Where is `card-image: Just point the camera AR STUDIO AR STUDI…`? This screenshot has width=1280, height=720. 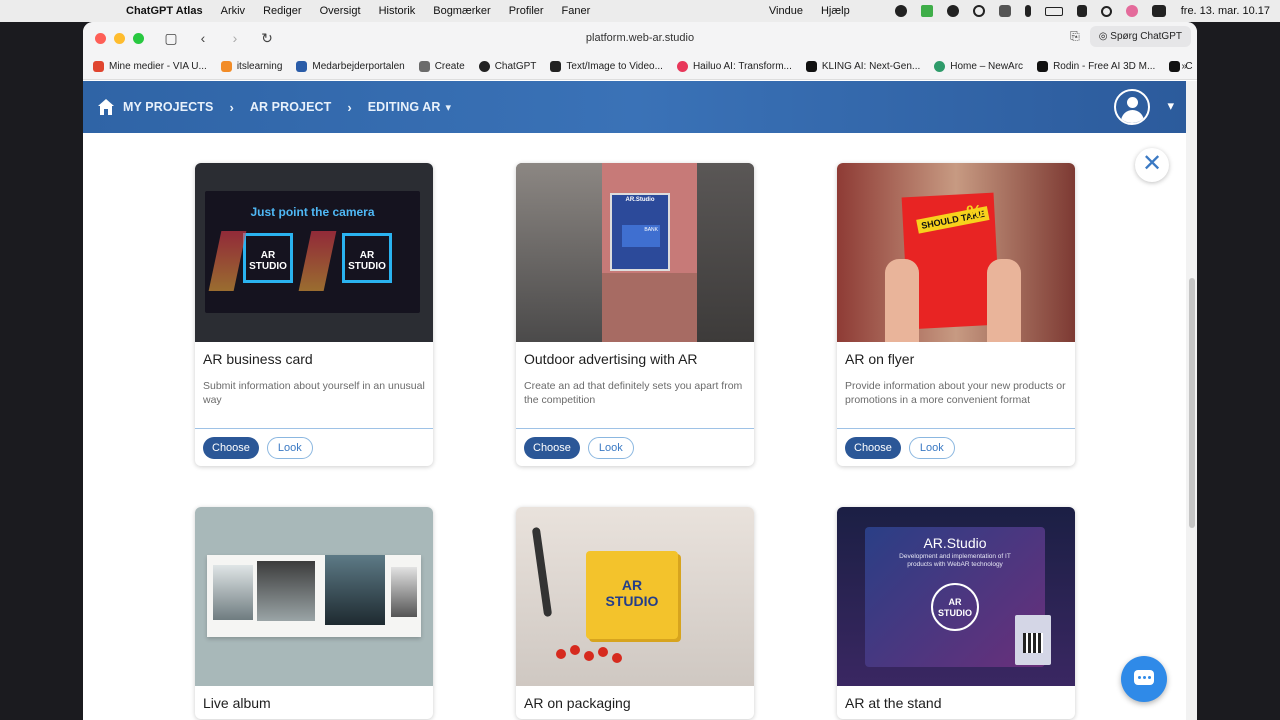
card-image: Just point the camera AR STUDIO AR STUDI… is located at coordinates (314, 252).